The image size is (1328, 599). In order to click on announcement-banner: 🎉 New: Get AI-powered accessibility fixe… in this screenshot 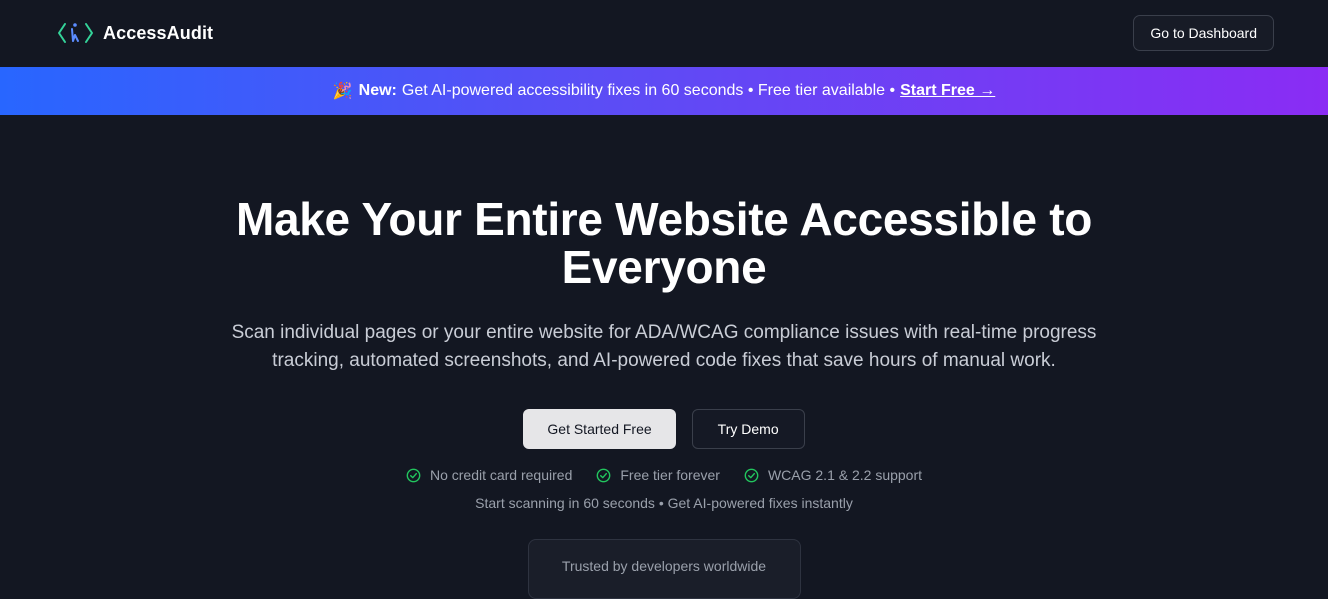, I will do `click(664, 91)`.